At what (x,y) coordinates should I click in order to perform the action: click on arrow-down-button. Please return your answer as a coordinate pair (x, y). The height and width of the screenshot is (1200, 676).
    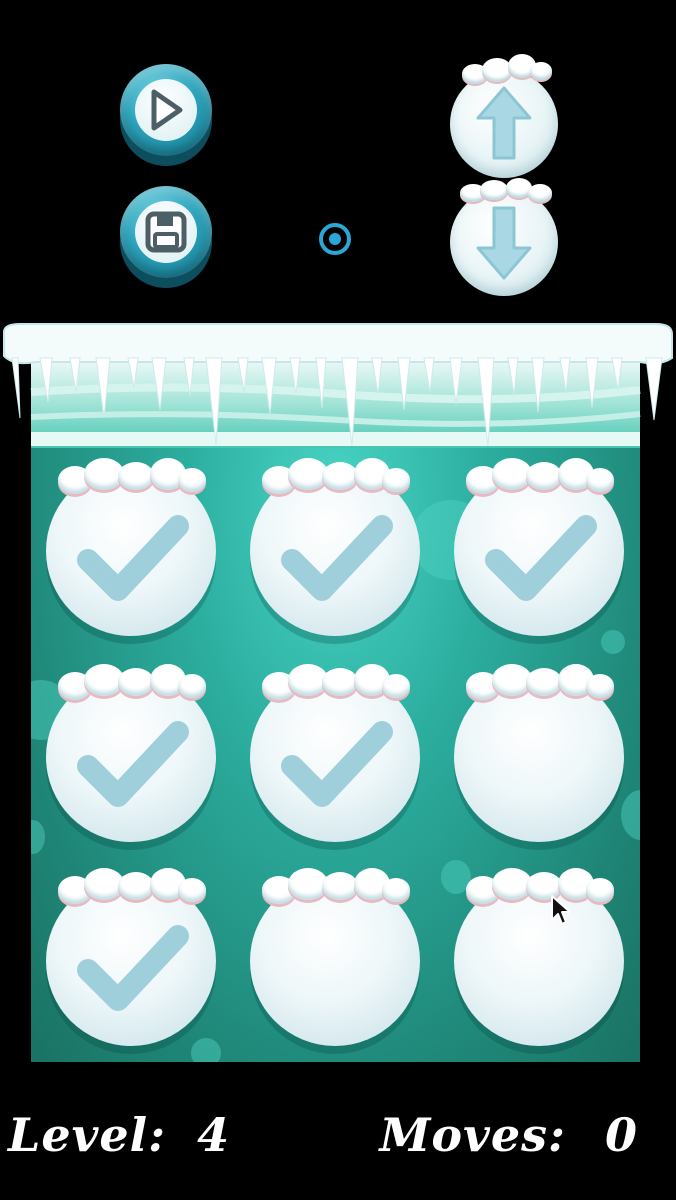
    Looking at the image, I should click on (505, 239).